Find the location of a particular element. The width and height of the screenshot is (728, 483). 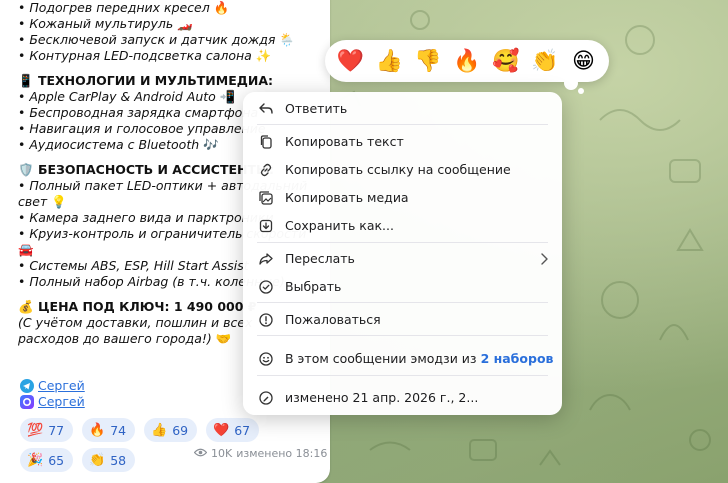

quick-reaction-grin: 😁 is located at coordinates (583, 61).